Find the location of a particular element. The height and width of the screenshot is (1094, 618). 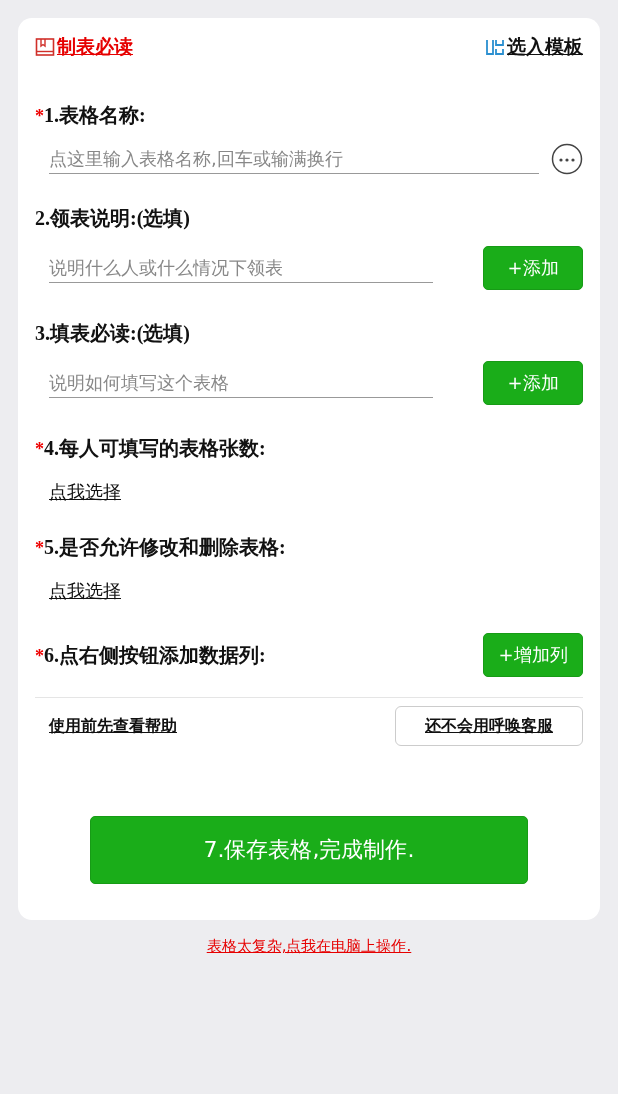

add-column-button: +增加列 is located at coordinates (533, 655).